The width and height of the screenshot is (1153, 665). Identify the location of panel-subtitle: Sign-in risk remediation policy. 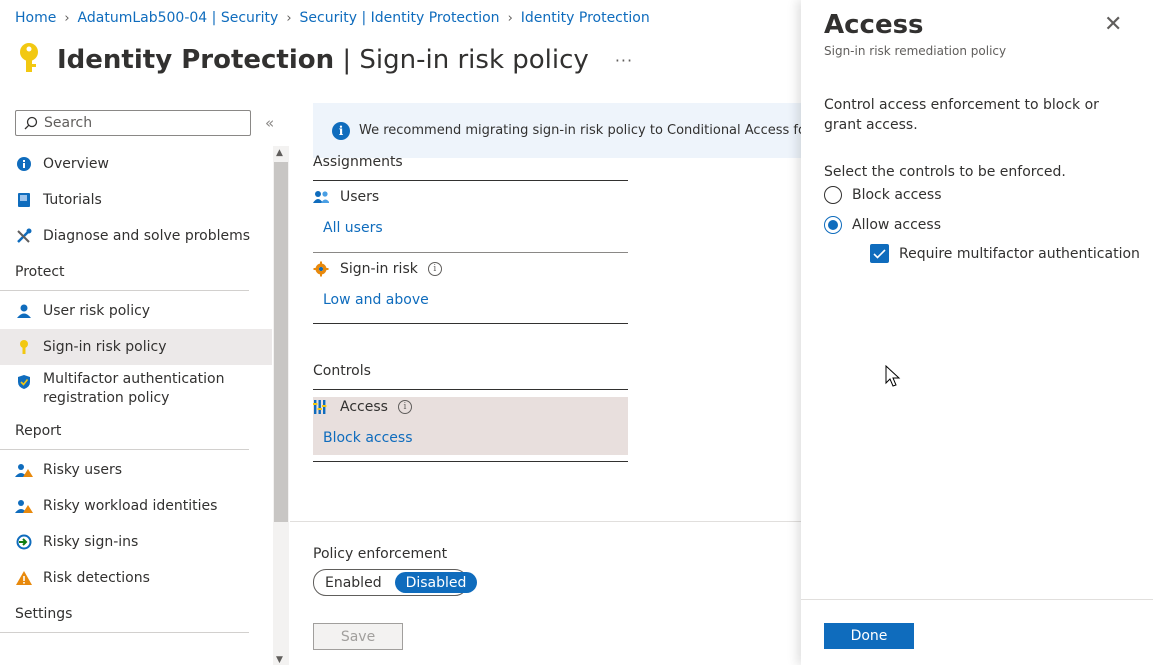
(915, 51).